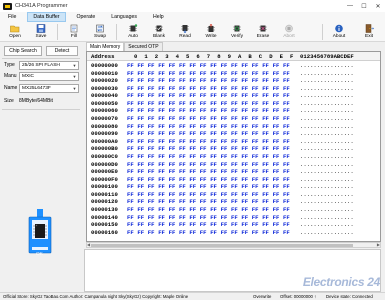 Image resolution: width=385 pixels, height=300 pixels. Describe the element at coordinates (105, 46) in the screenshot. I see `tab-main-memory: Main Memory` at that location.